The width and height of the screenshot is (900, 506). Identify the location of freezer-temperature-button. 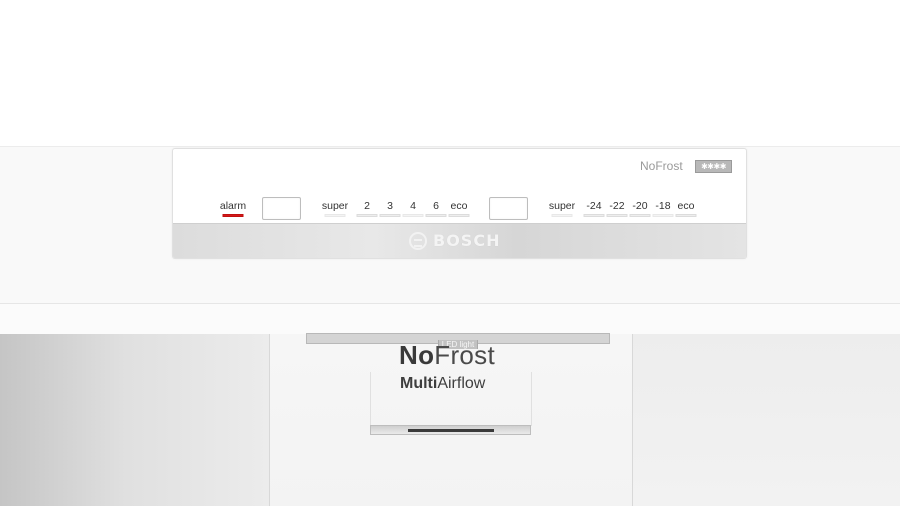
(508, 208).